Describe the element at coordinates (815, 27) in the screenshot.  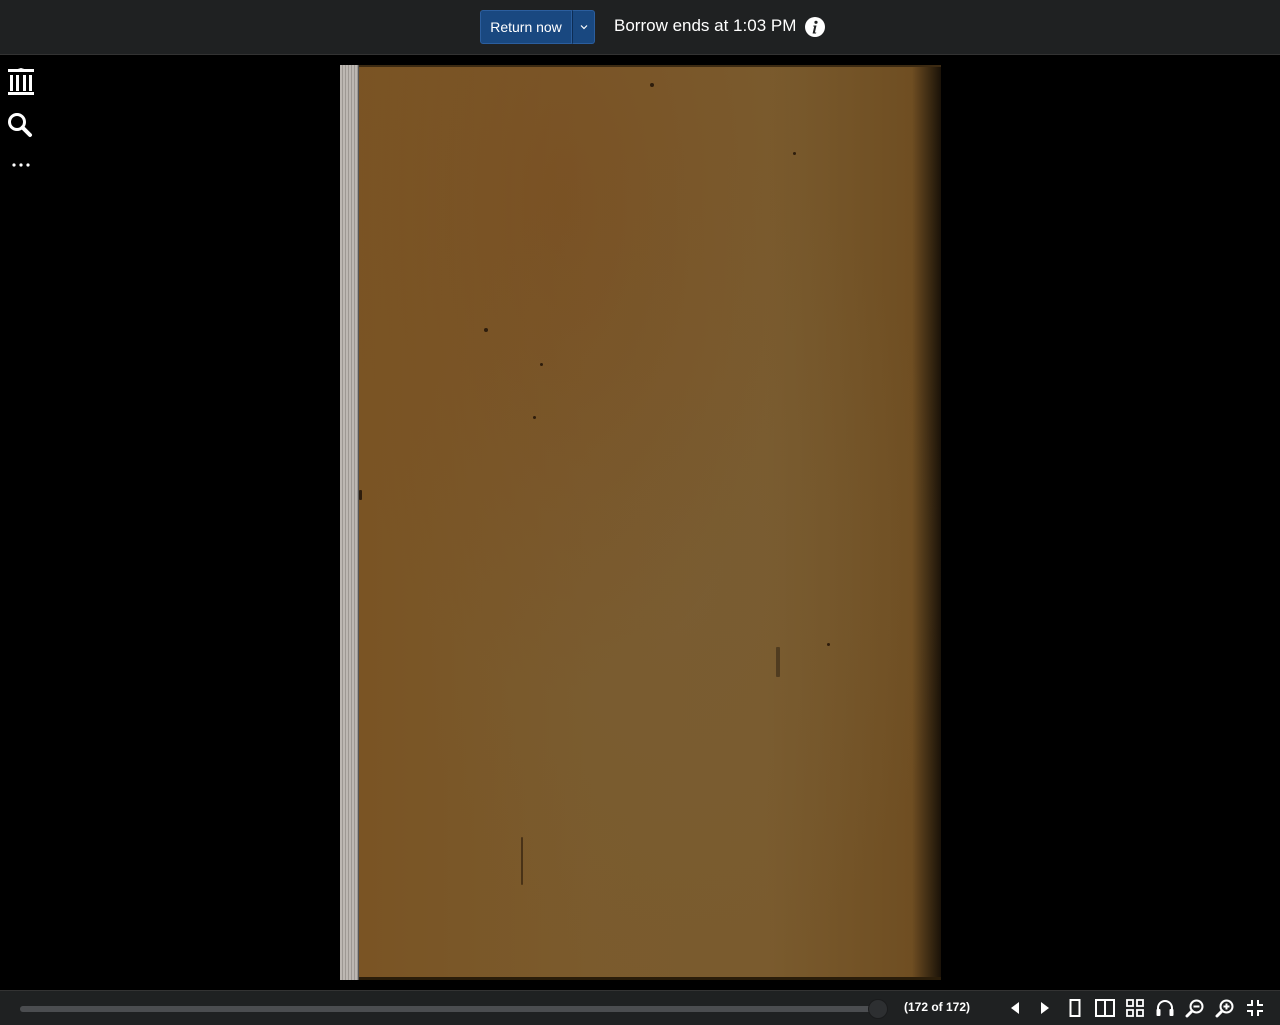
I see `info-icon` at that location.